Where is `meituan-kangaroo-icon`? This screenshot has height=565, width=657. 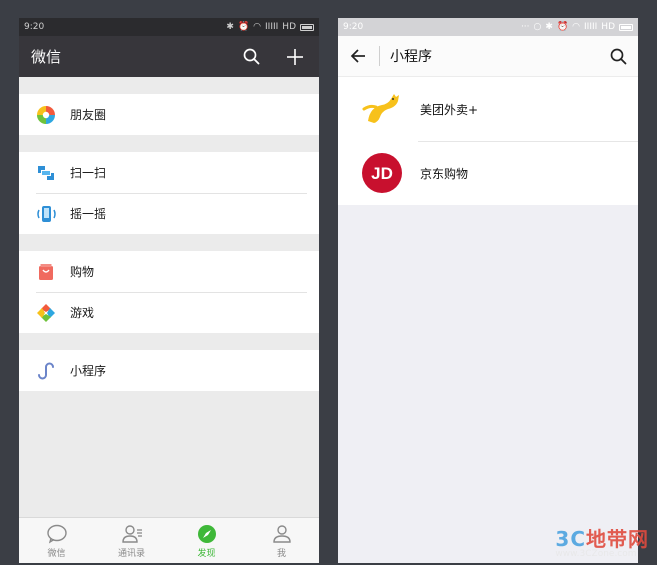 meituan-kangaroo-icon is located at coordinates (382, 109).